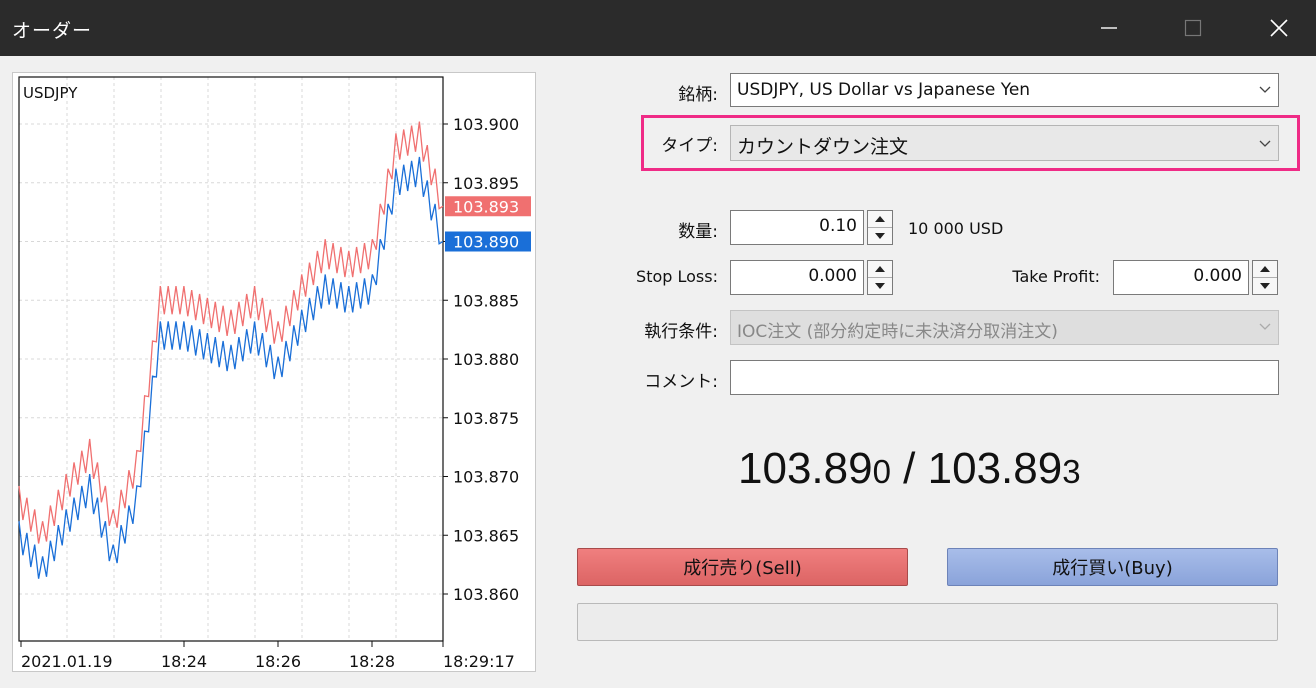 The height and width of the screenshot is (688, 1316). I want to click on ask-price-main: 103.89, so click(995, 468).